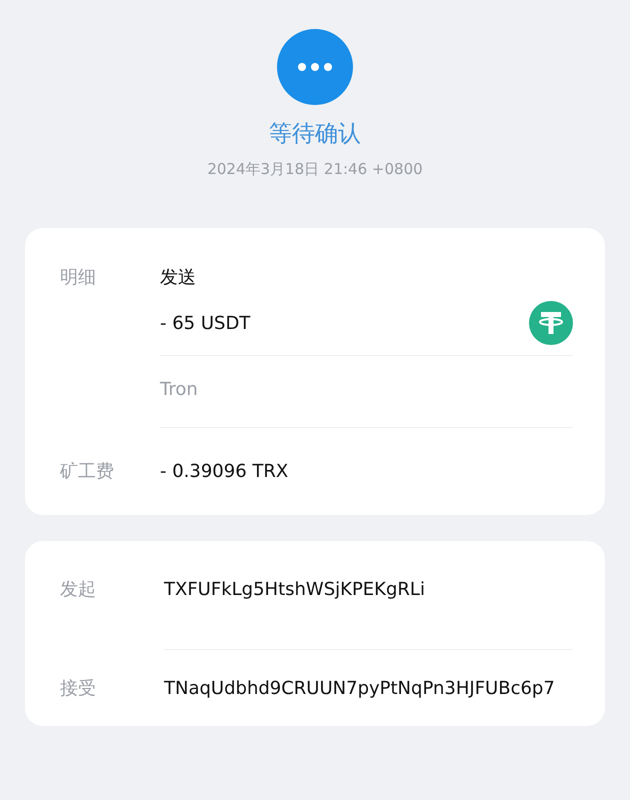 The width and height of the screenshot is (630, 800). Describe the element at coordinates (295, 590) in the screenshot. I see `wallet-address: TXFUFkLg5HtshWSjKPEKgRLi` at that location.